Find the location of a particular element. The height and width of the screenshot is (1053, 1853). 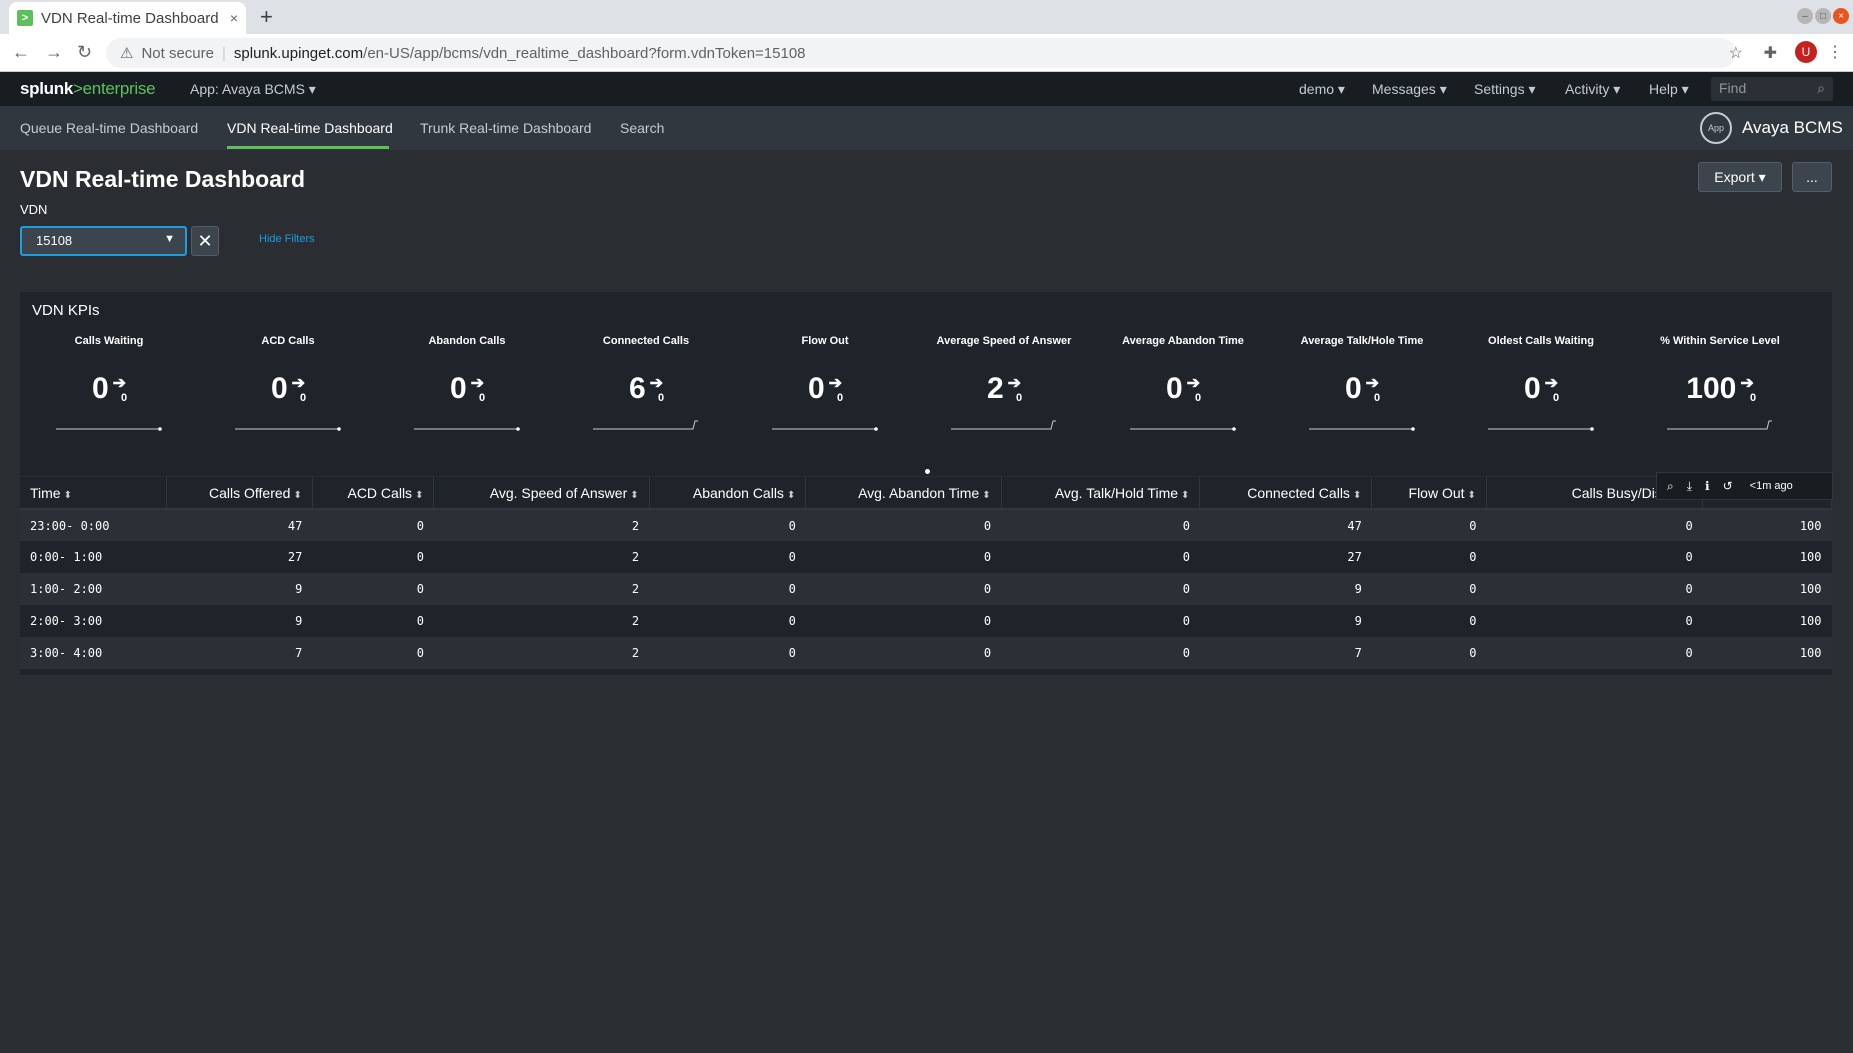

column-header-label: Abandon Calls is located at coordinates (738, 492).